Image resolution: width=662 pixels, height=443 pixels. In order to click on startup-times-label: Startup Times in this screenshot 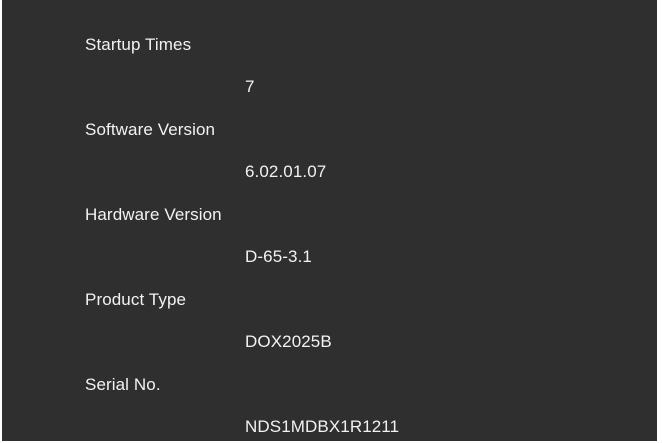, I will do `click(138, 44)`.